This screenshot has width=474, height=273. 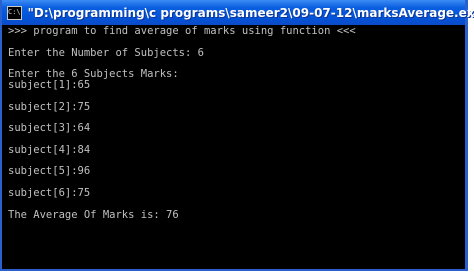 What do you see at coordinates (49, 171) in the screenshot?
I see `console-line: subject[5]:96` at bounding box center [49, 171].